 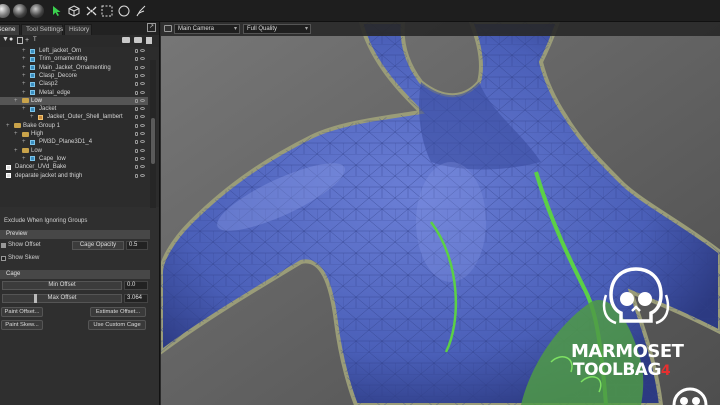 What do you see at coordinates (74, 126) in the screenshot?
I see `scene-tree-row: + Bake Group 1` at bounding box center [74, 126].